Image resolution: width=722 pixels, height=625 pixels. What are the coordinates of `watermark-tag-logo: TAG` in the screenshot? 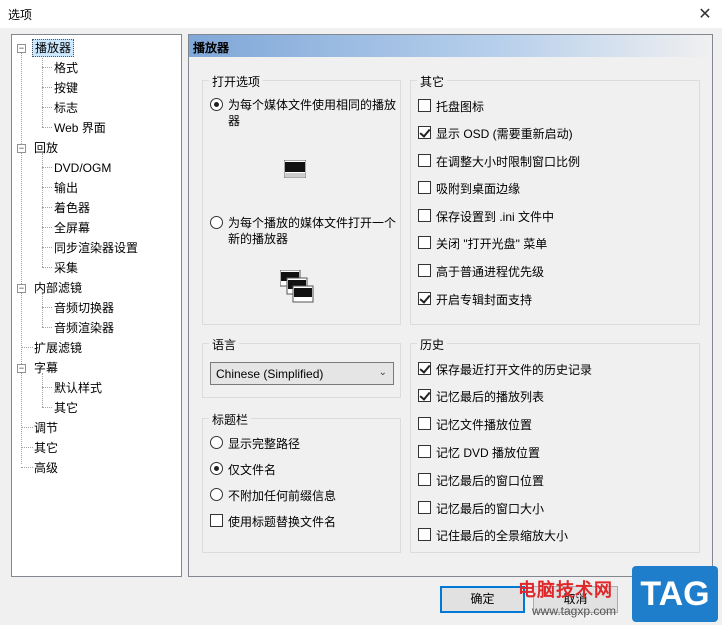 It's located at (675, 594).